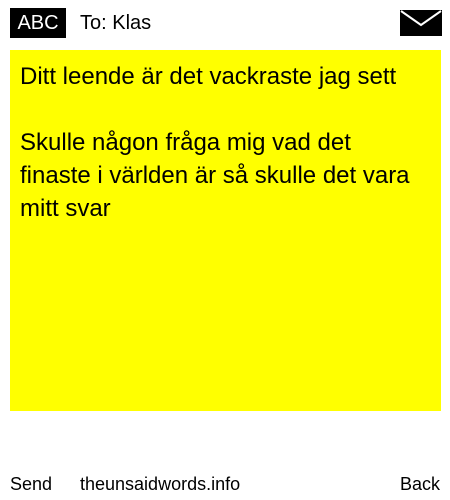 The image size is (450, 500). Describe the element at coordinates (116, 23) in the screenshot. I see `recipient-label: To: Klas` at that location.